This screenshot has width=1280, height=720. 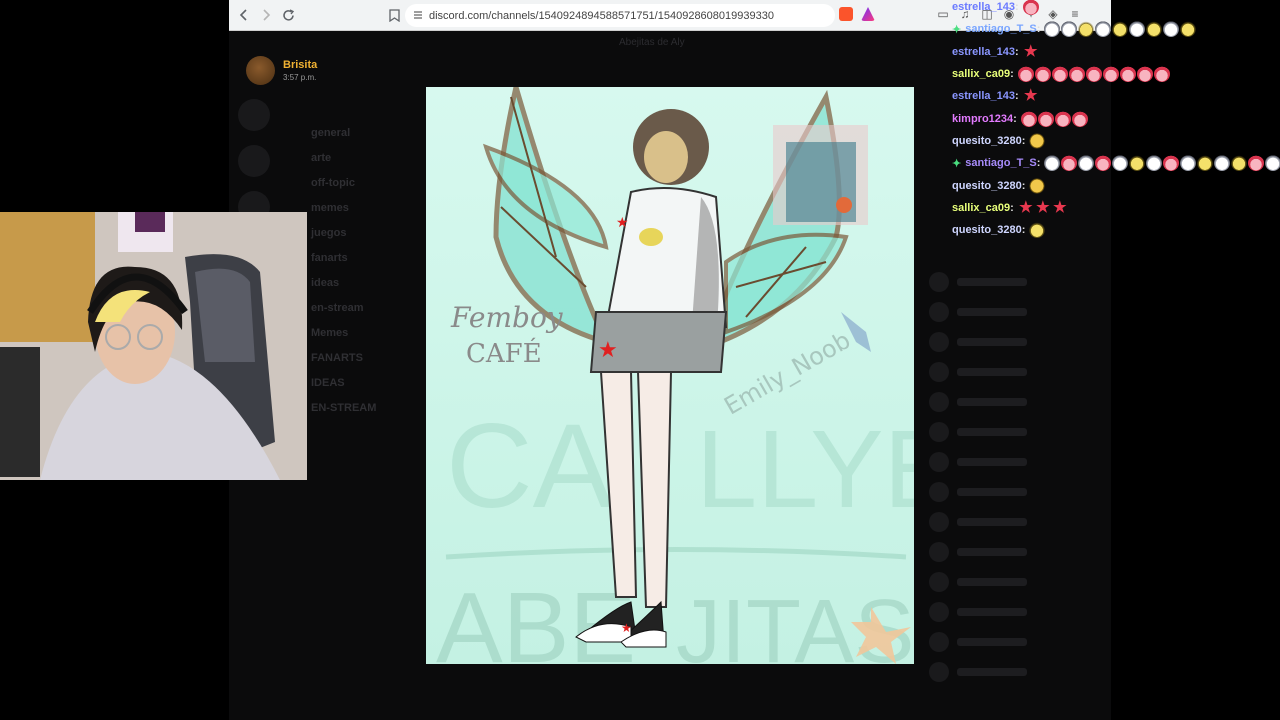 I want to click on bookmark-icon, so click(x=394, y=15).